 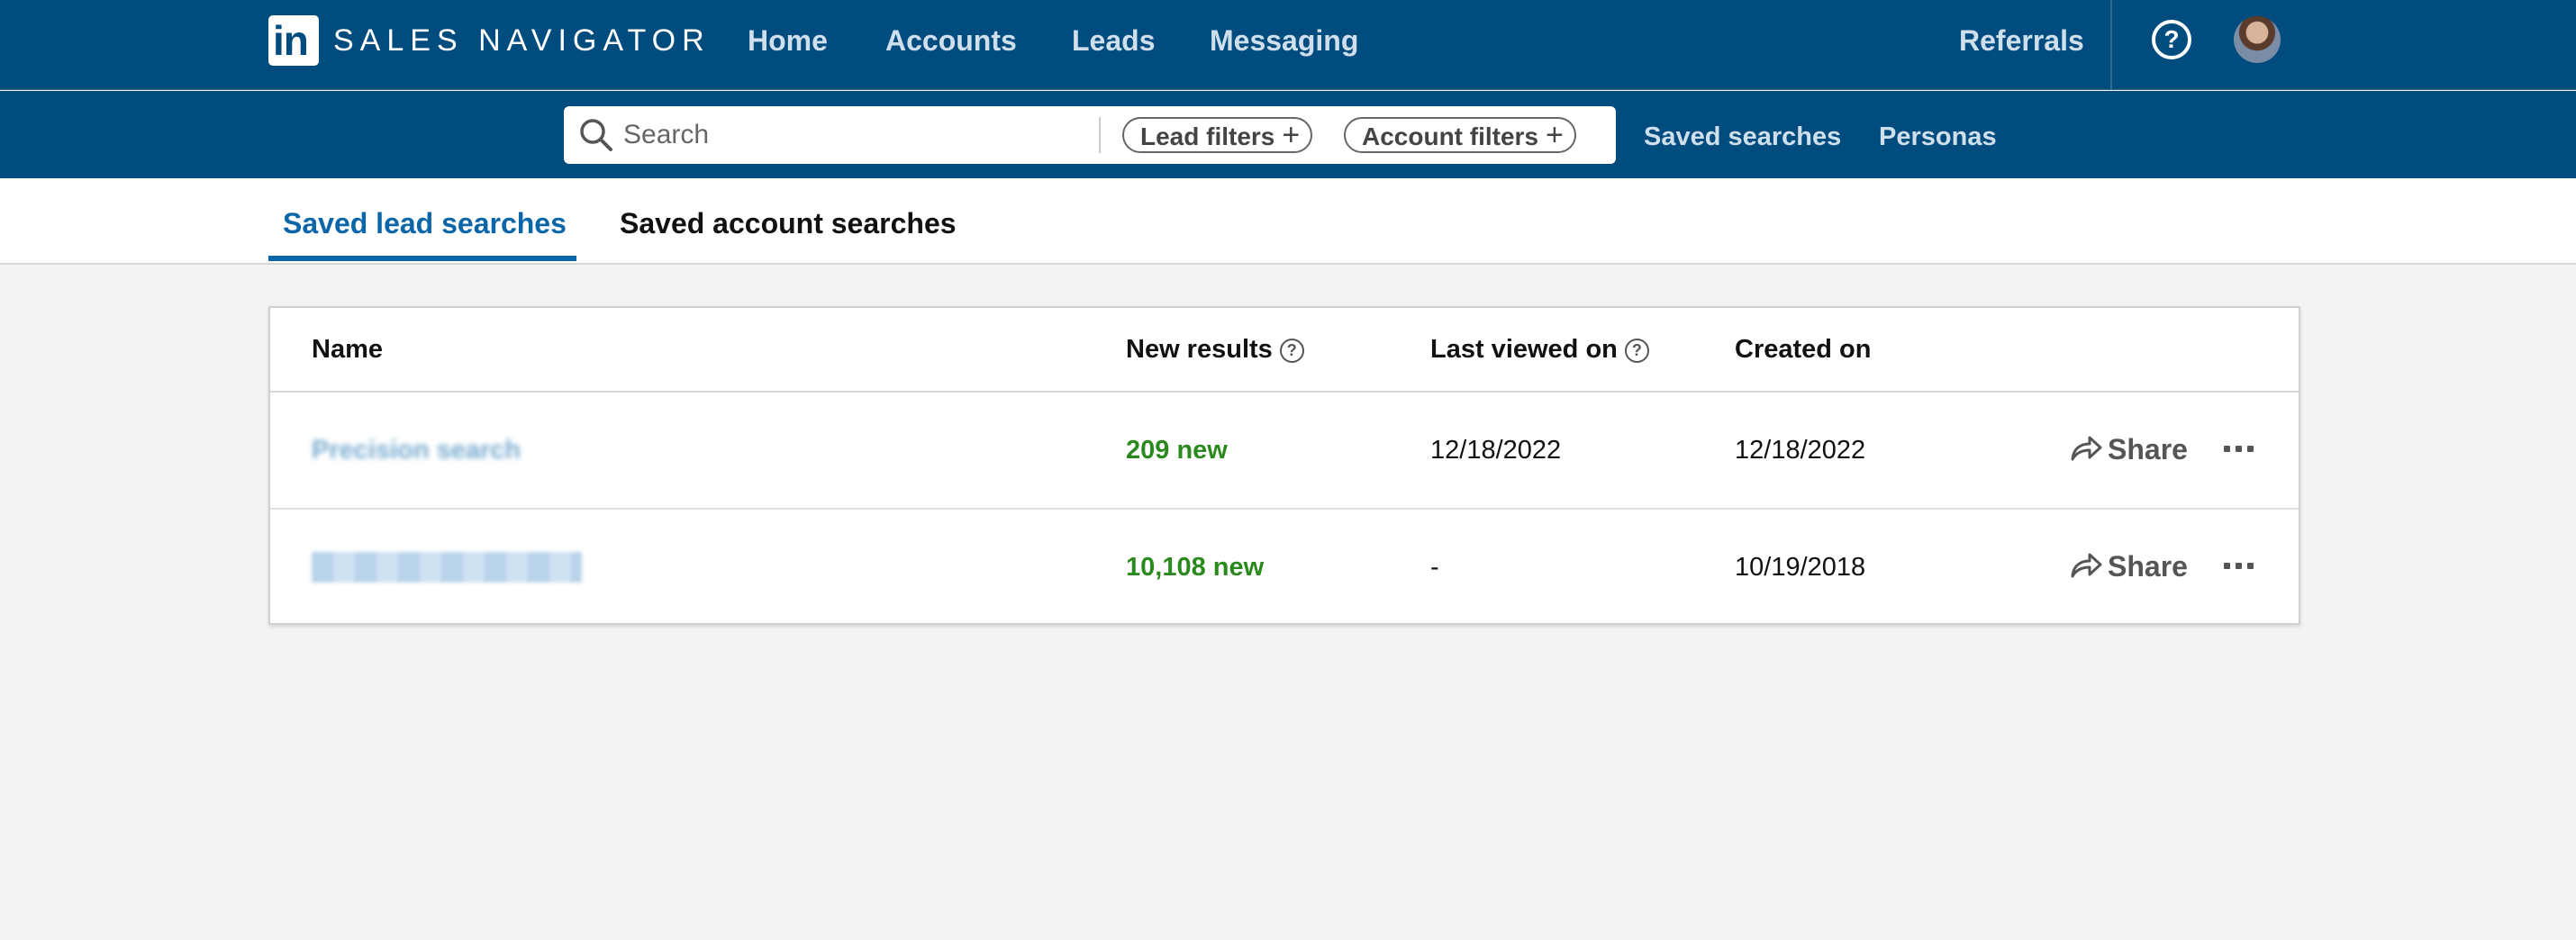 I want to click on created-date: 12/18/2022, so click(x=1800, y=450).